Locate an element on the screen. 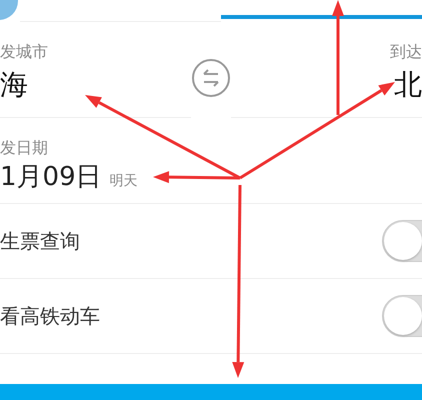  destination-label: 到达 is located at coordinates (405, 52).